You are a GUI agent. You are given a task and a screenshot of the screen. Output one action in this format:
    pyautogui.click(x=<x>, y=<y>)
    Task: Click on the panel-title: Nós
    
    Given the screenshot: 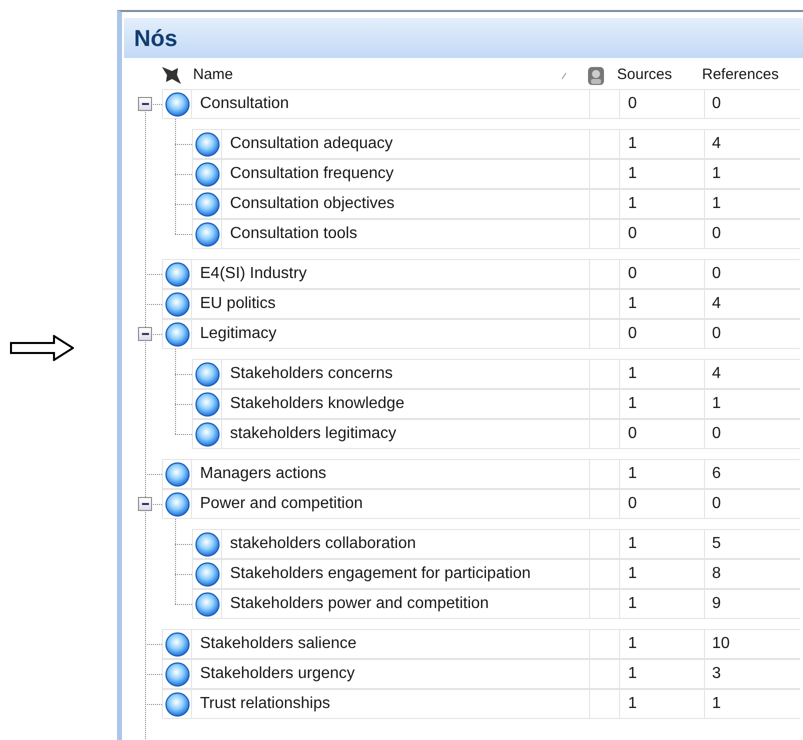 What is the action you would take?
    pyautogui.click(x=156, y=38)
    